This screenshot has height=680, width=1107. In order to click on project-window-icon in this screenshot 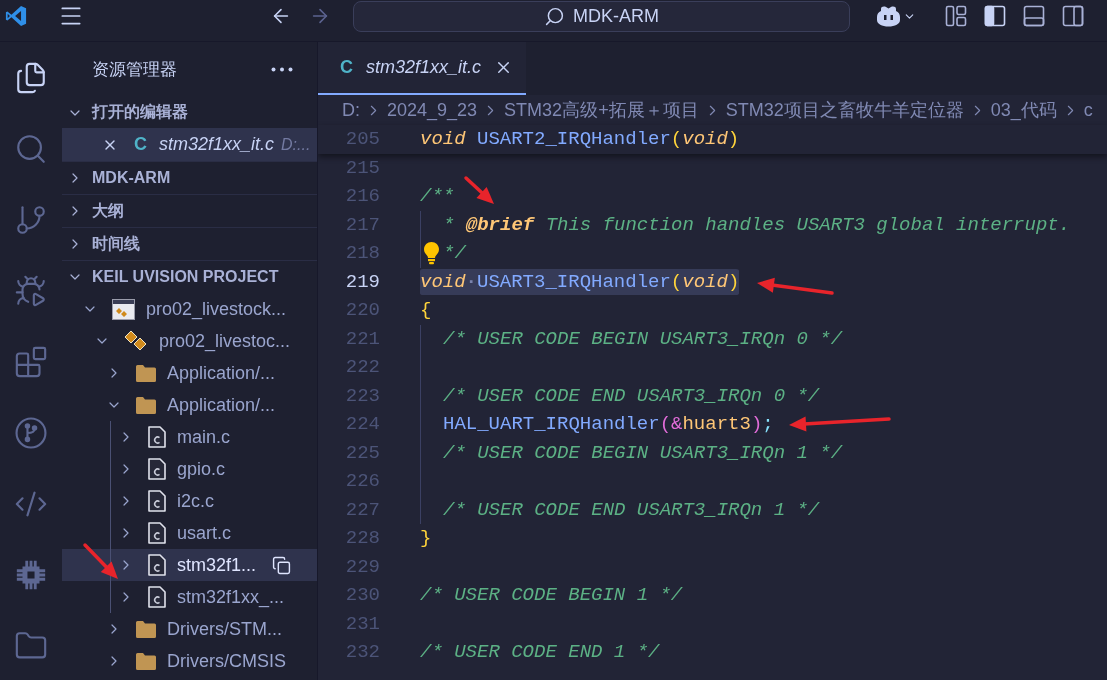, I will do `click(123, 309)`.